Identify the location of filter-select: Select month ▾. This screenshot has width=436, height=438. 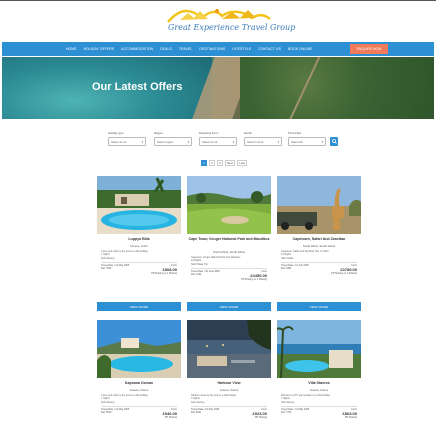
(263, 141).